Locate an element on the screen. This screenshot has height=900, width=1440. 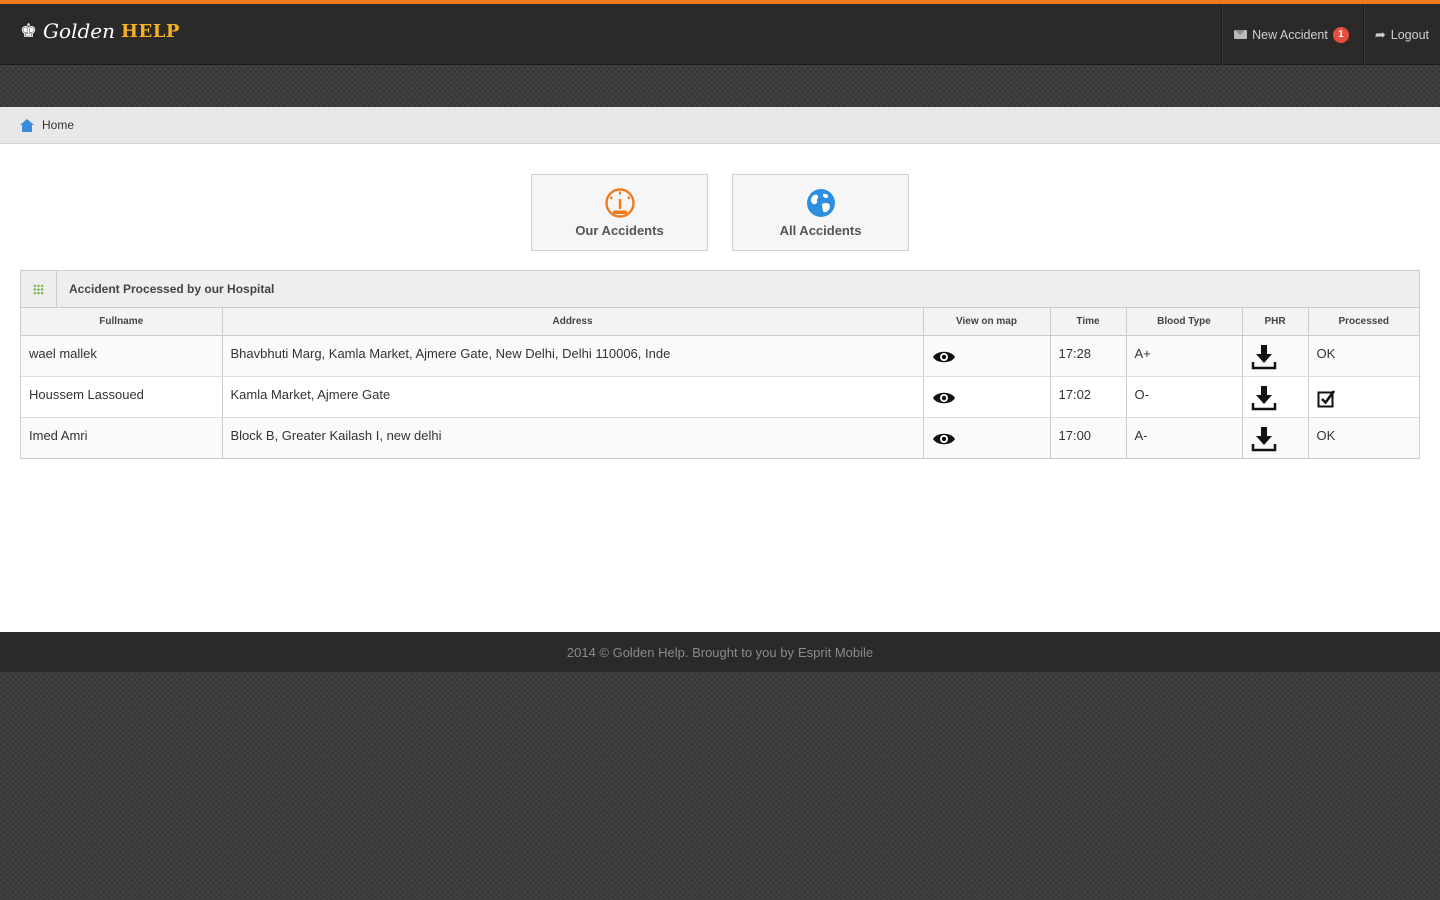
widget-icon-box is located at coordinates (39, 289).